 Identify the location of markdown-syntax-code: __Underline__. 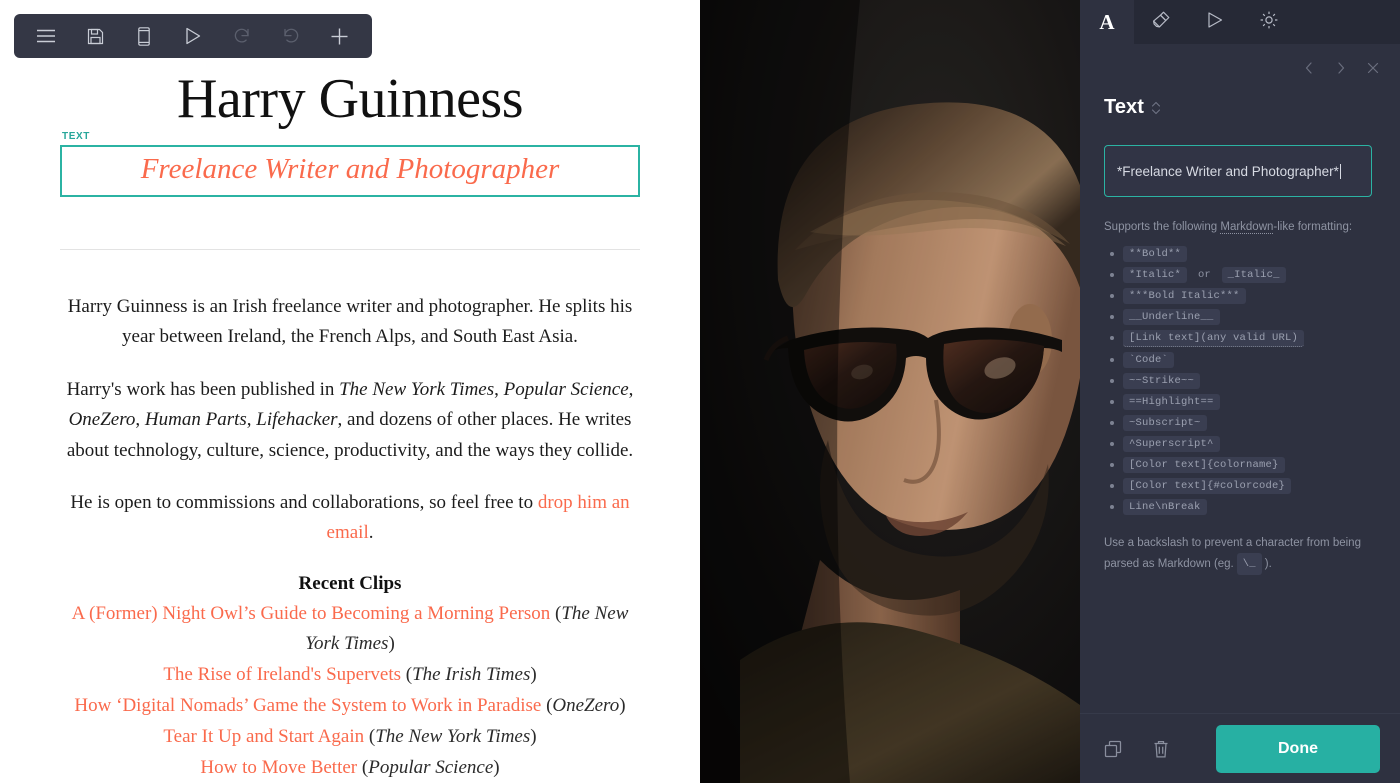
(1171, 316).